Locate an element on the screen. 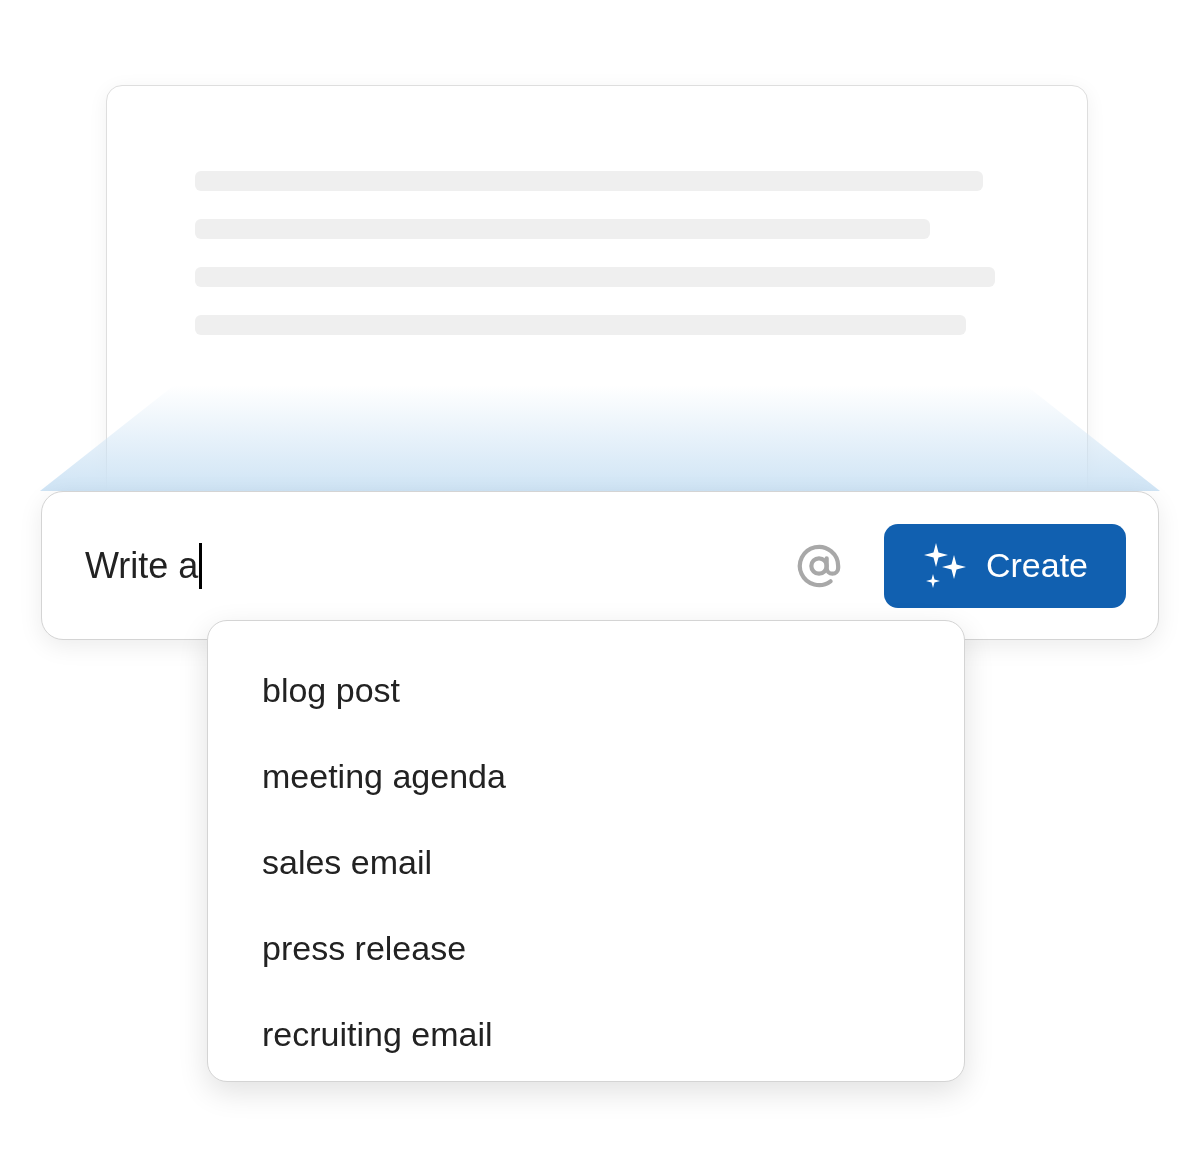 This screenshot has height=1154, width=1200. suggestion-item: press release is located at coordinates (586, 948).